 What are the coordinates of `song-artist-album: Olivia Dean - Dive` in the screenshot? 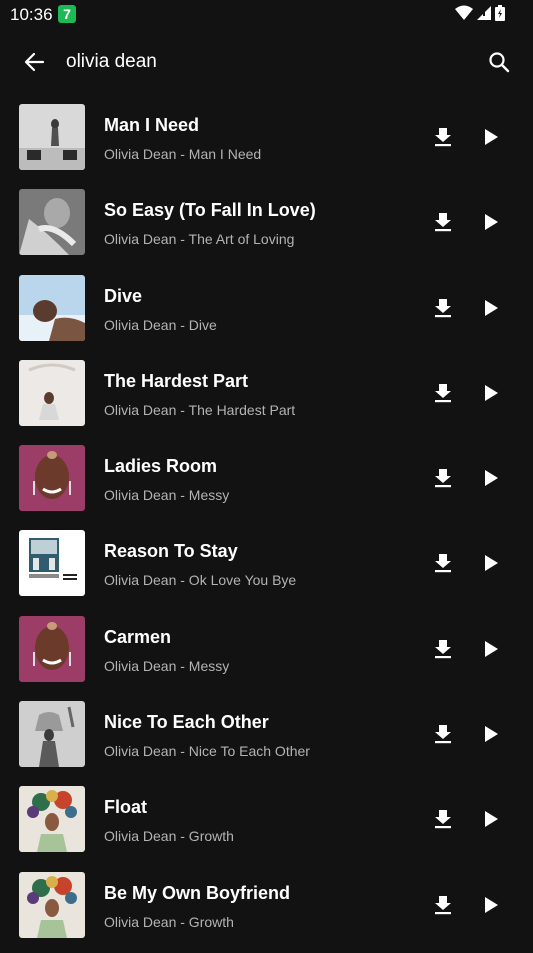 It's located at (160, 324).